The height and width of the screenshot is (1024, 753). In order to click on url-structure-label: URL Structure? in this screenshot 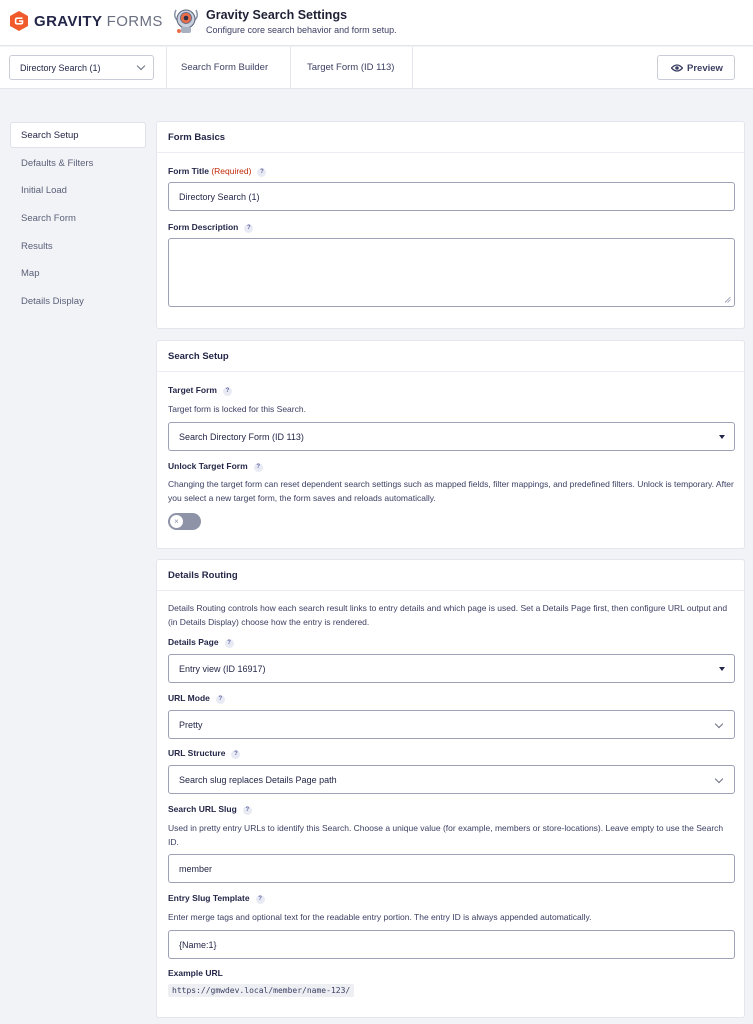, I will do `click(204, 753)`.